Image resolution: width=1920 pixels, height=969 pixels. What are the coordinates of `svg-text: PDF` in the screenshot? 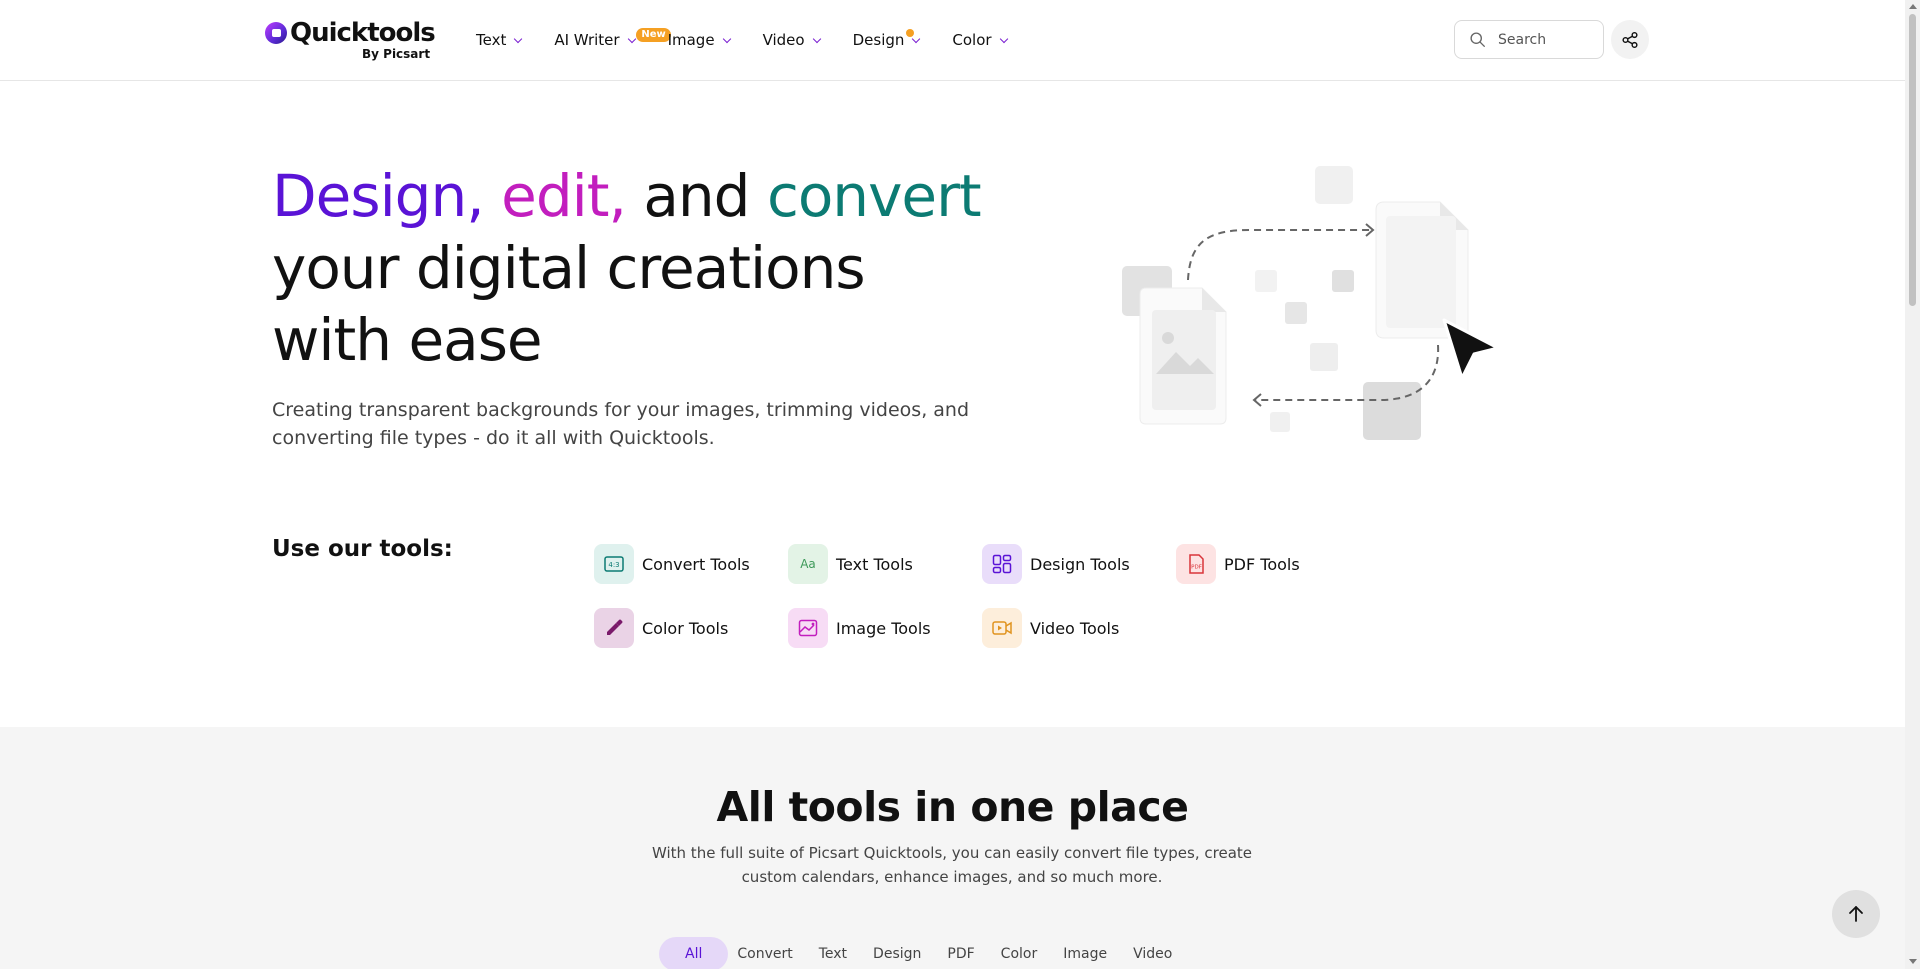 It's located at (1196, 568).